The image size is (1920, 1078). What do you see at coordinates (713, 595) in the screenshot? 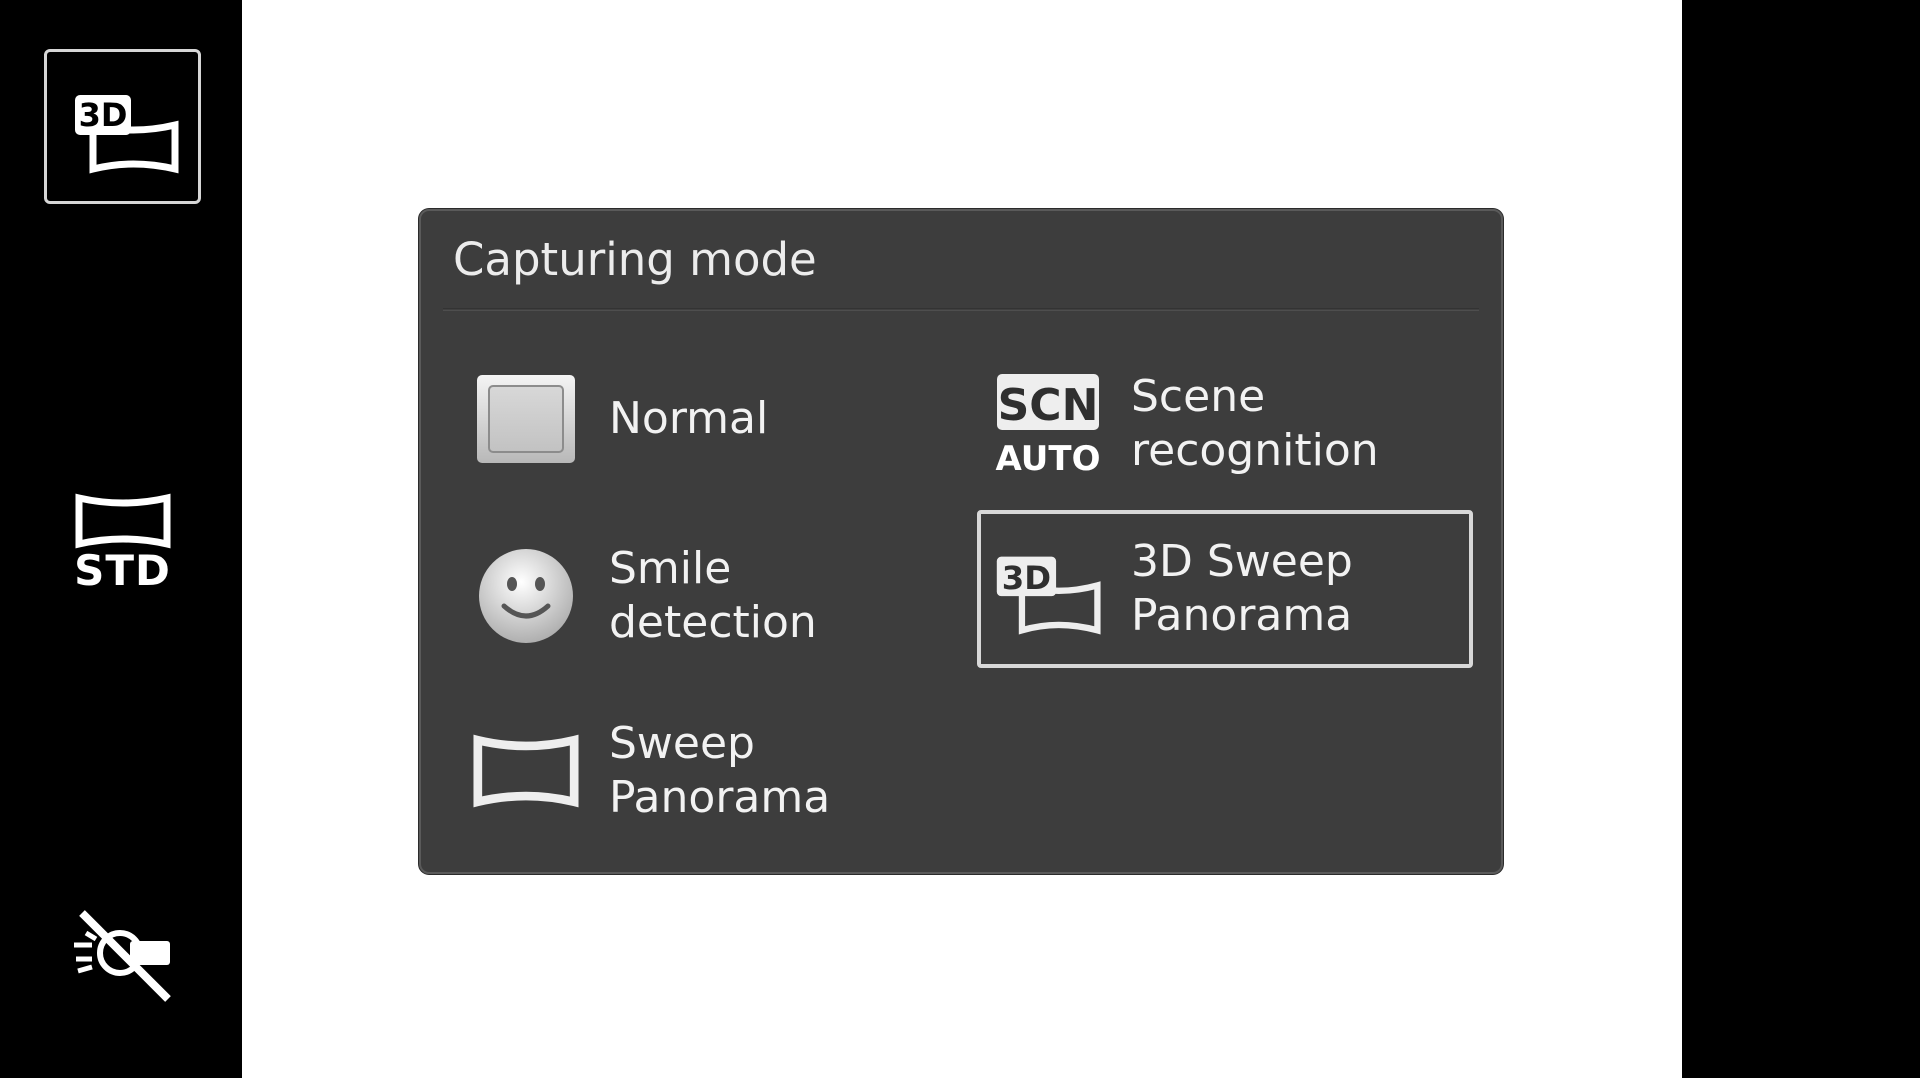
I see `option-smile-detection-label: Smile detection` at bounding box center [713, 595].